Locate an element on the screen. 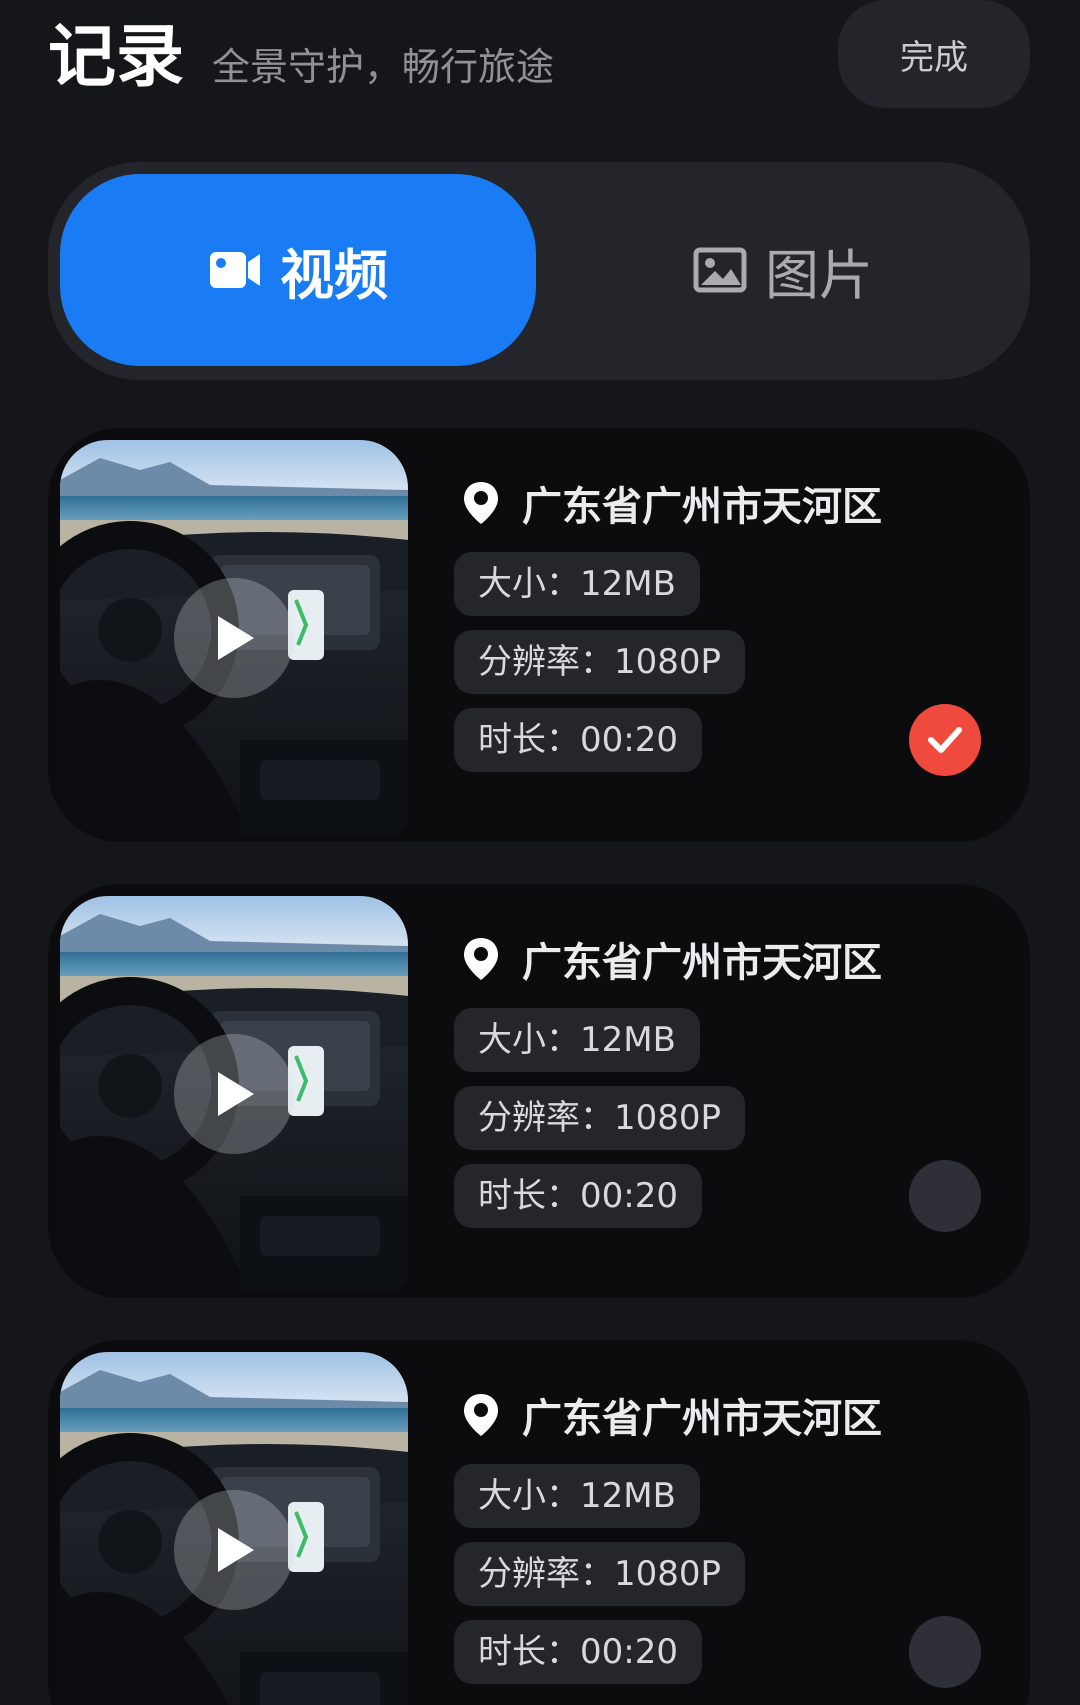  tab-image: 图片 is located at coordinates (783, 270).